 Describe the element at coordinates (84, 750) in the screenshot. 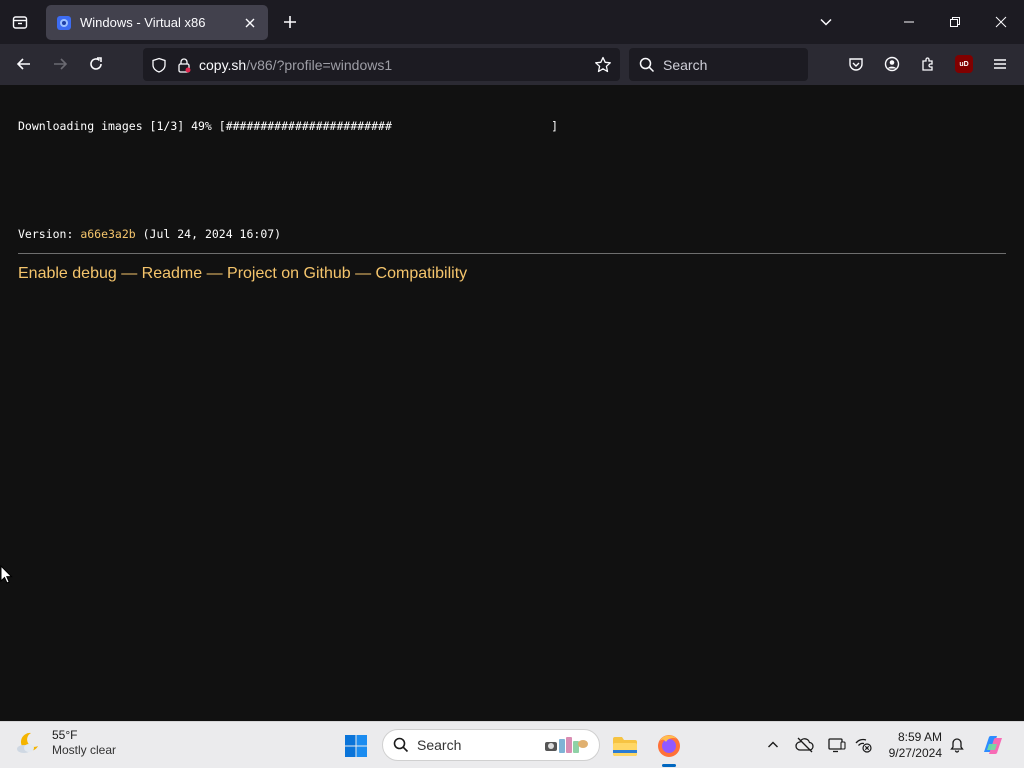

I see `weather-description: Mostly clear` at that location.